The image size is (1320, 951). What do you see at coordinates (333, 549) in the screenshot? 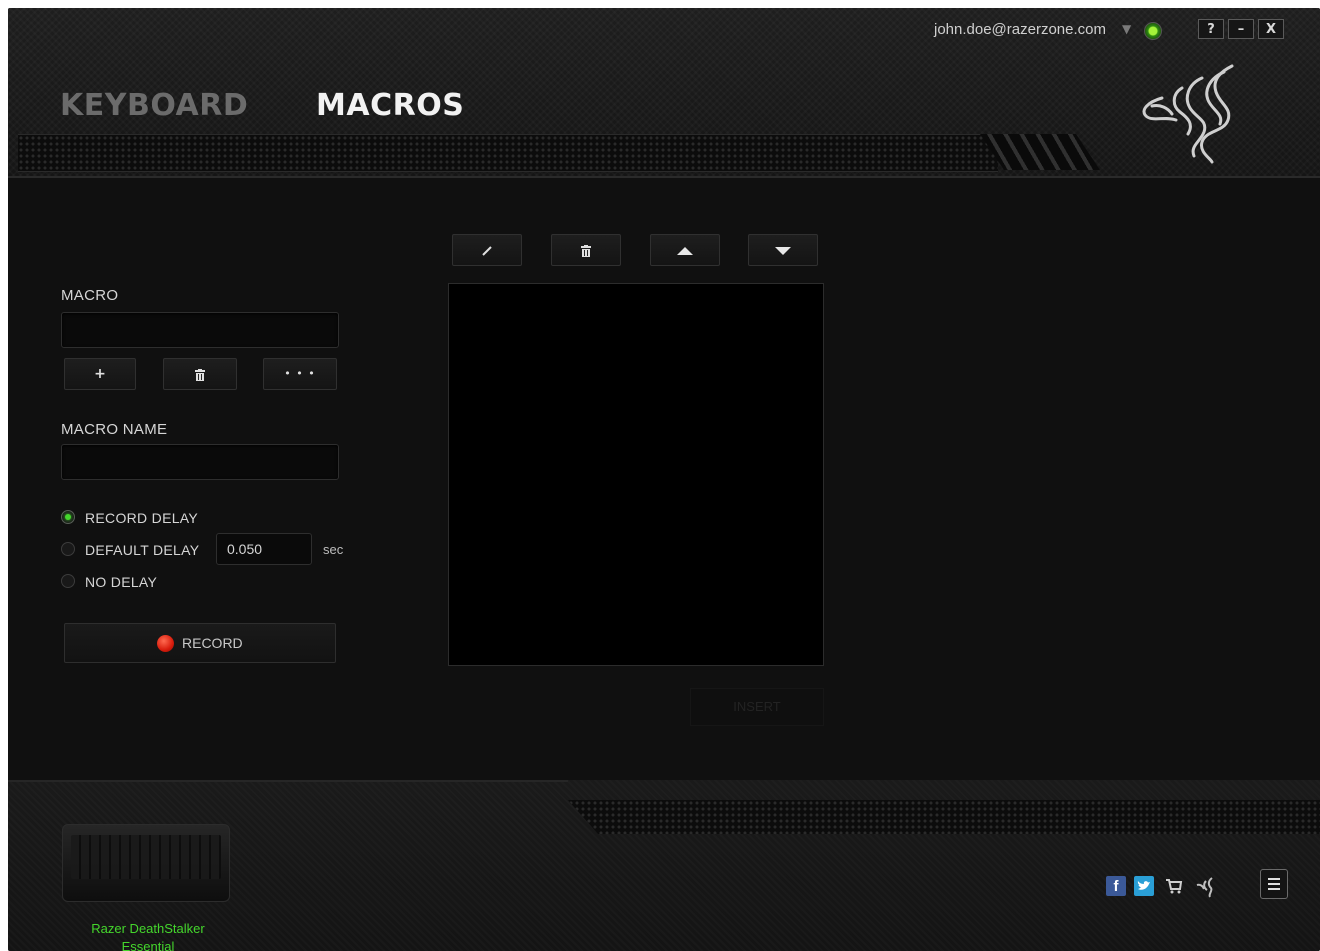
I see `delay-unit-label: sec` at bounding box center [333, 549].